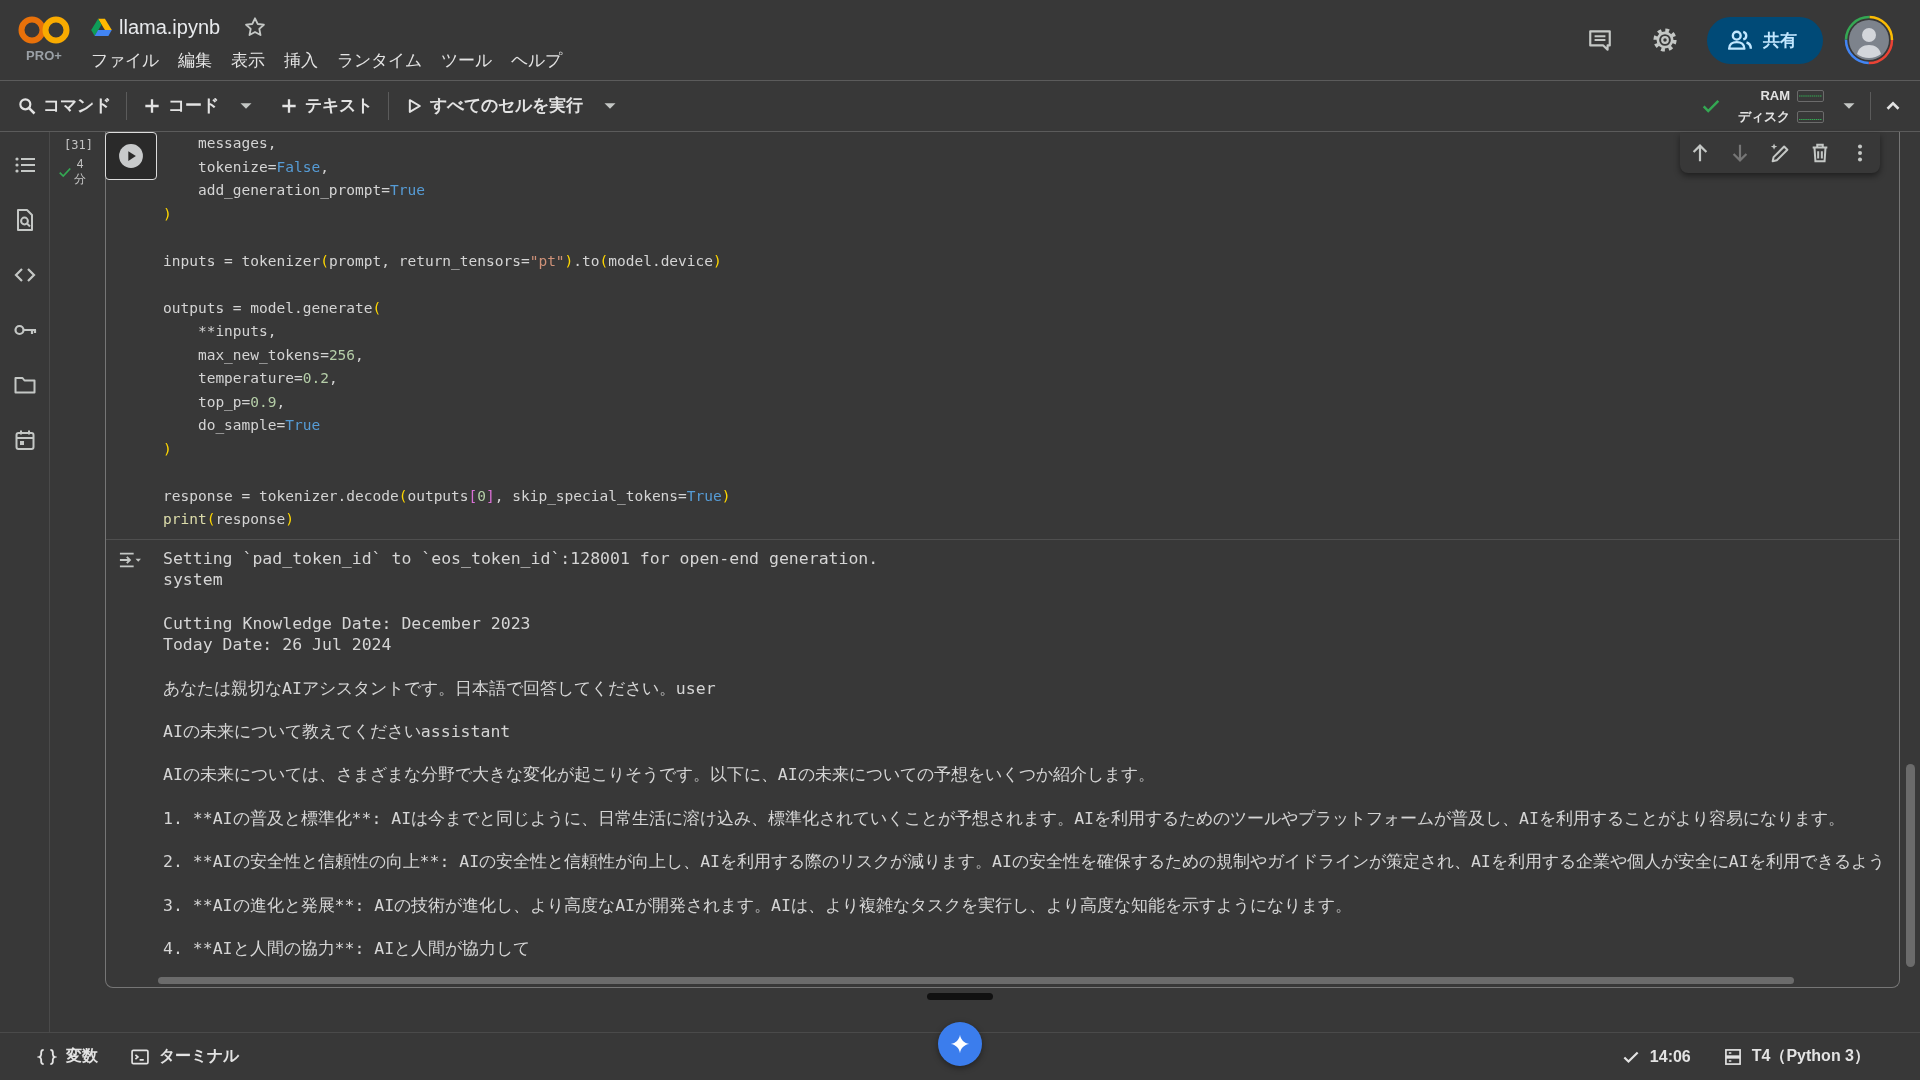 This screenshot has width=1920, height=1080. I want to click on vertical-scrollbar, so click(1910, 865).